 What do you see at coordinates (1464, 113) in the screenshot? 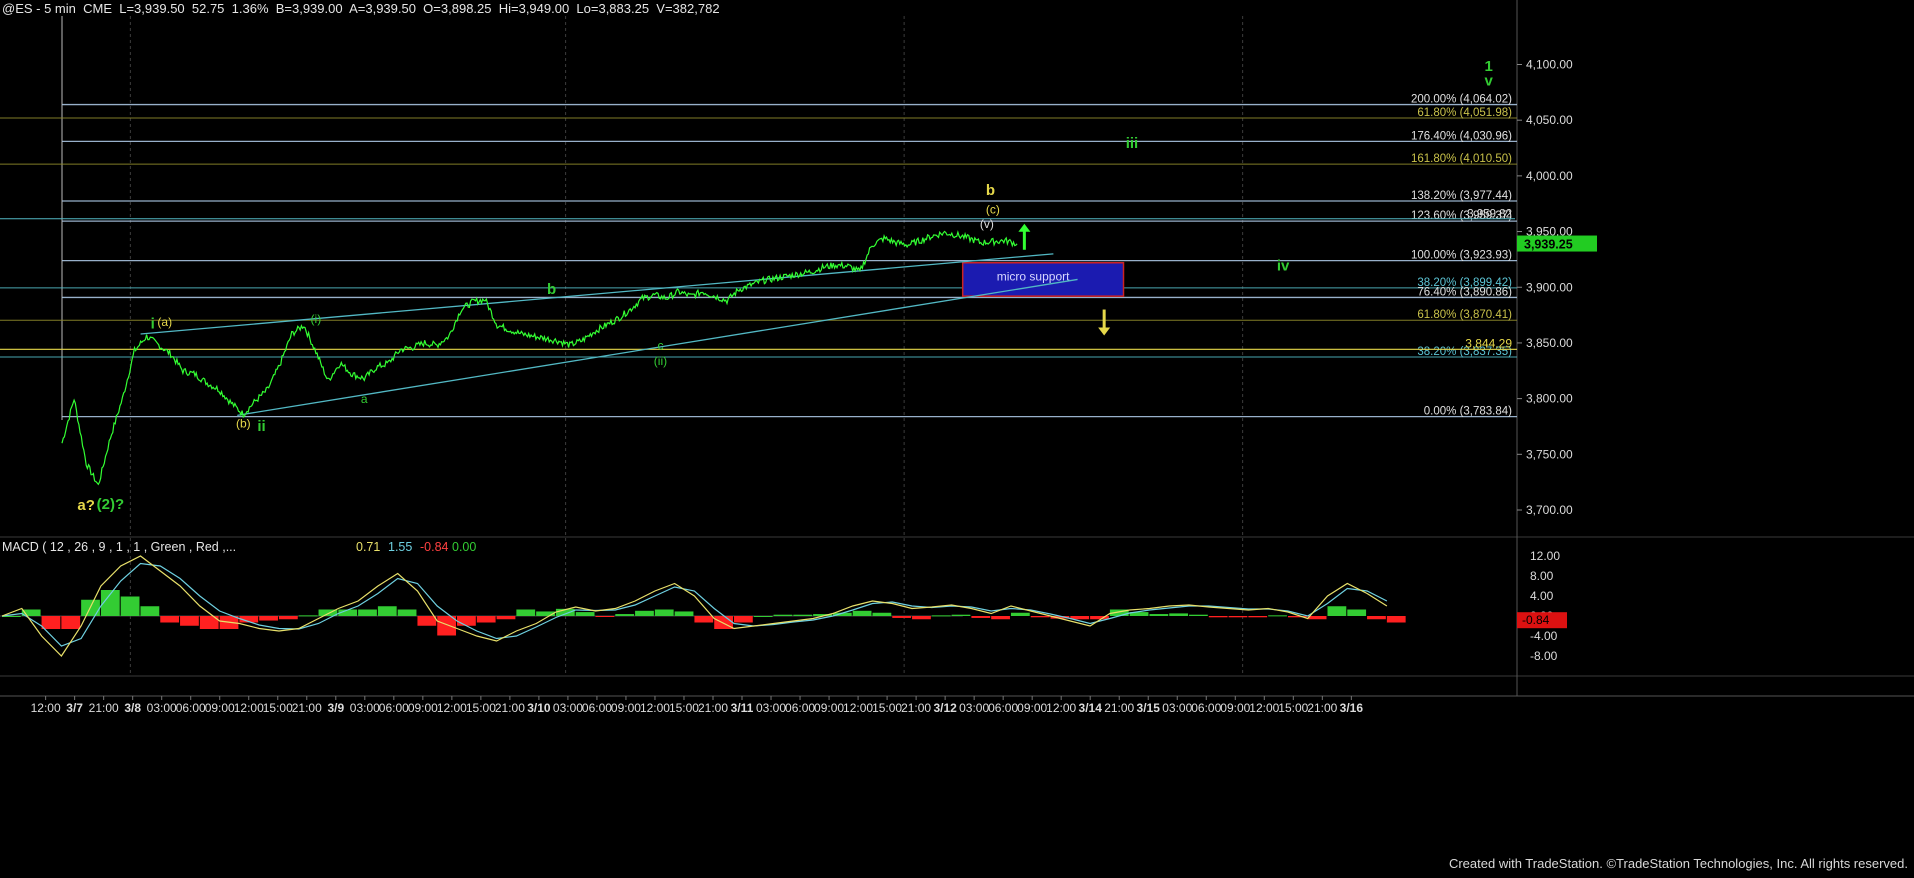
I see `fib-level-label: 61.80% (4,051.98)` at bounding box center [1464, 113].